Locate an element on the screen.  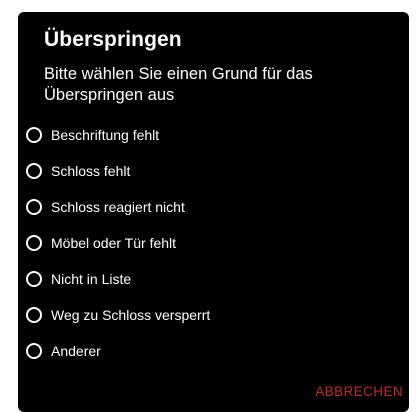
reason-option-label: Möbel oder Tür fehlt is located at coordinates (114, 243).